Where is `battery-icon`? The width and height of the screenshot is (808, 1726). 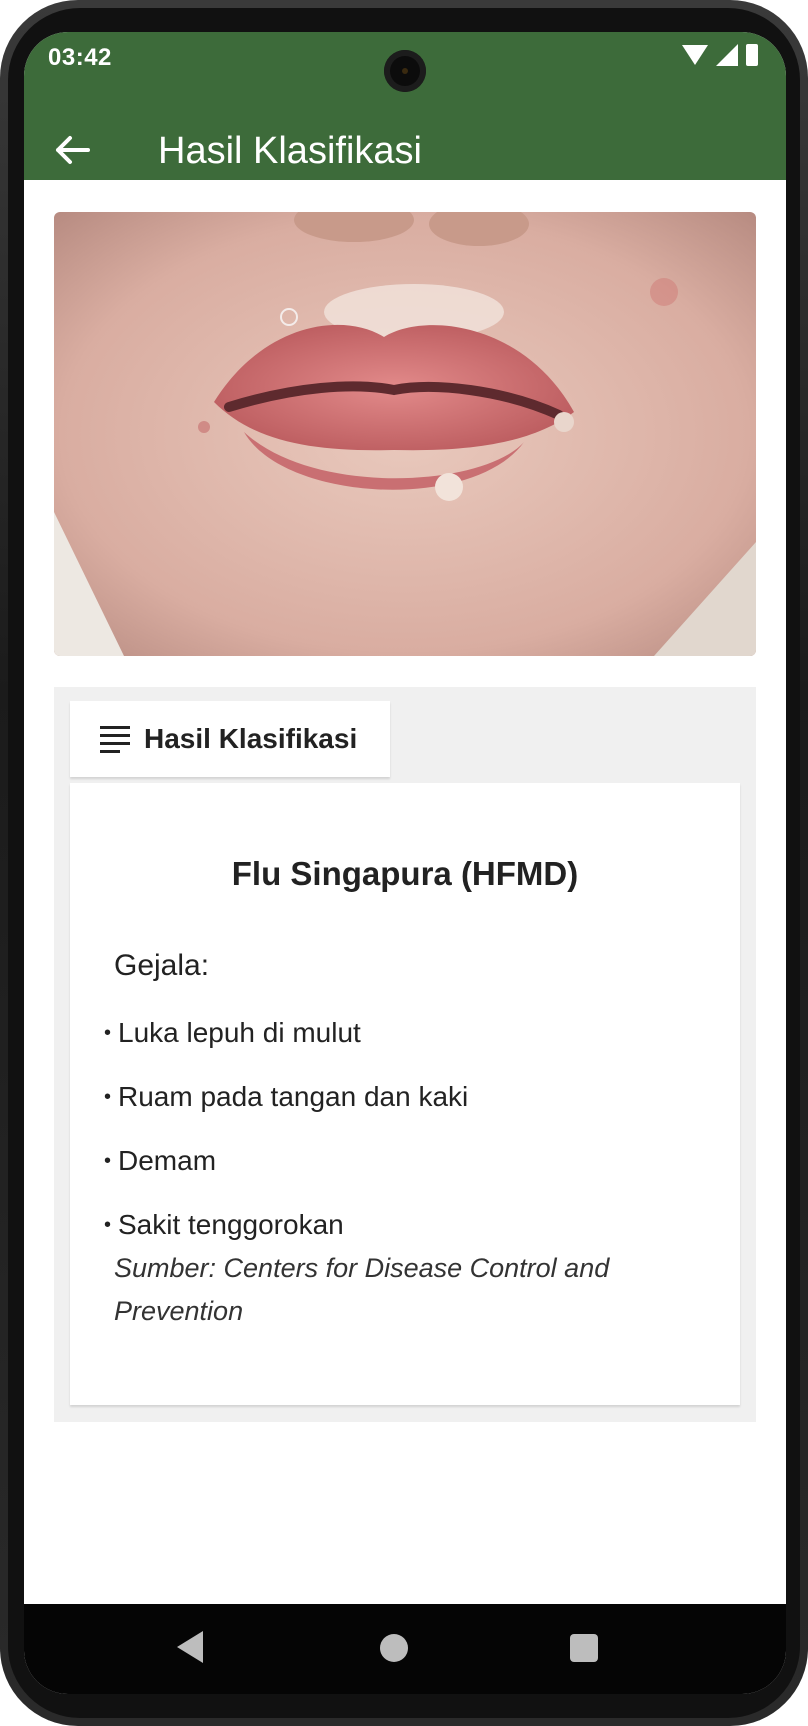
battery-icon is located at coordinates (752, 55).